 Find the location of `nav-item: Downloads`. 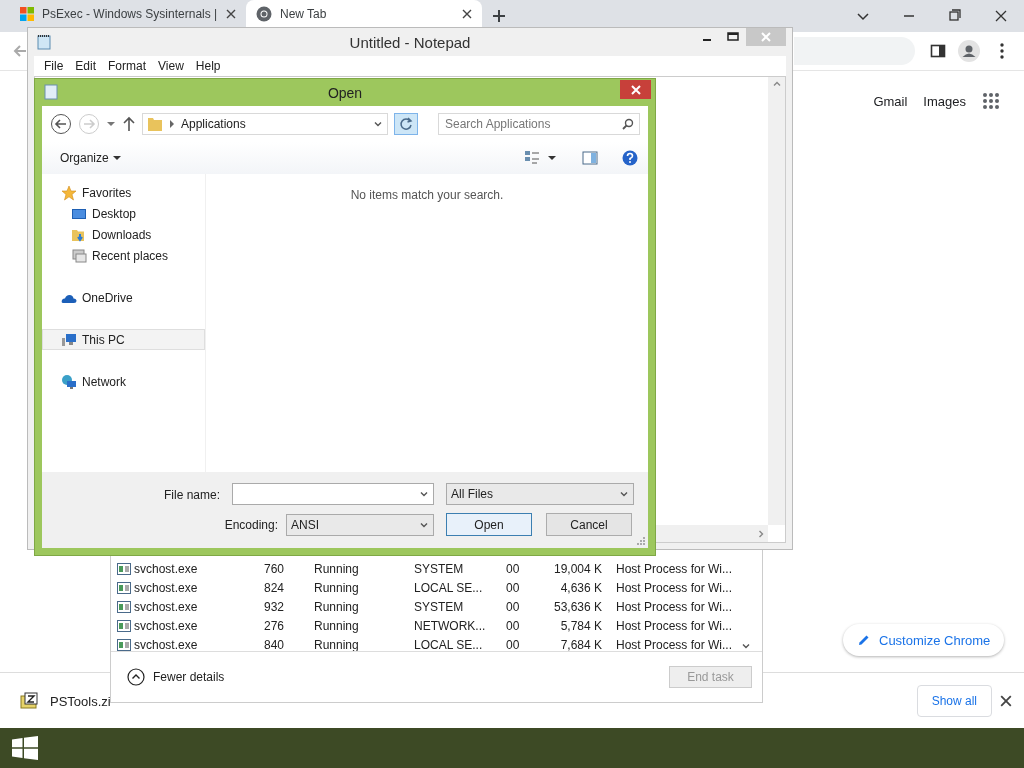

nav-item: Downloads is located at coordinates (123, 234).